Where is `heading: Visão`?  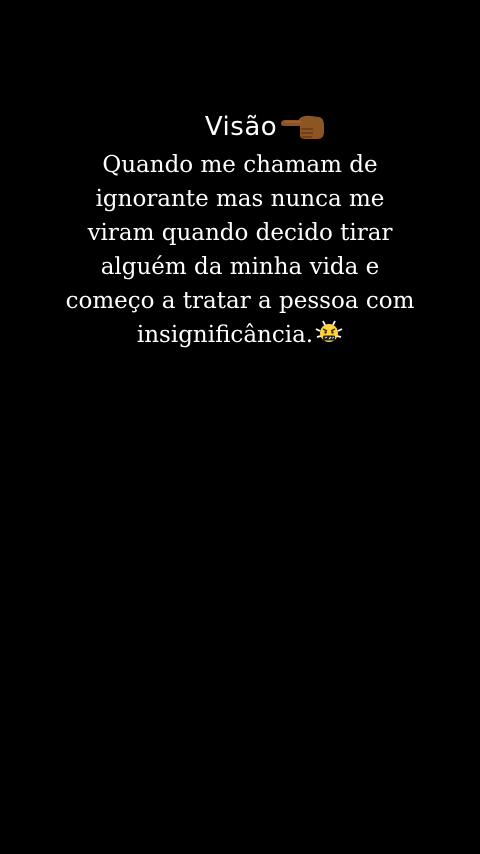 heading: Visão is located at coordinates (240, 127).